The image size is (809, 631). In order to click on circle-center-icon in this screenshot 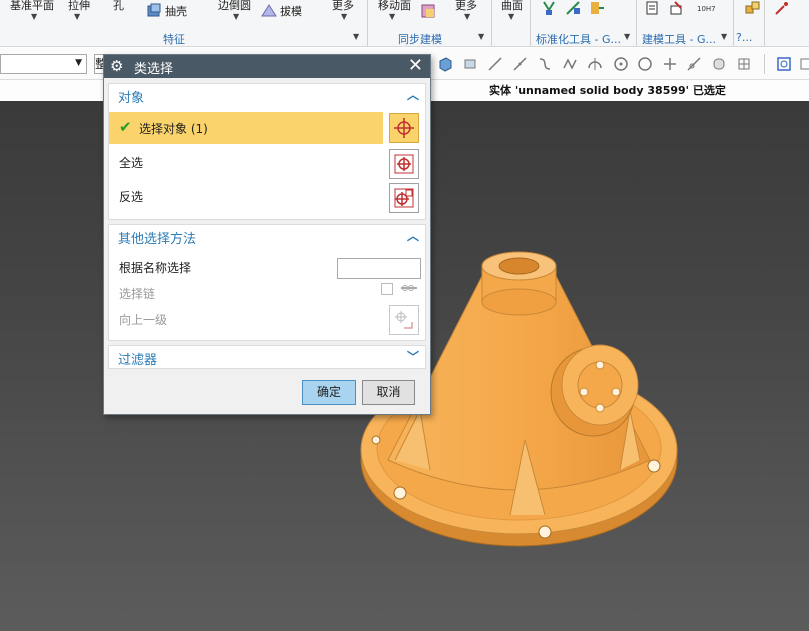, I will do `click(621, 64)`.